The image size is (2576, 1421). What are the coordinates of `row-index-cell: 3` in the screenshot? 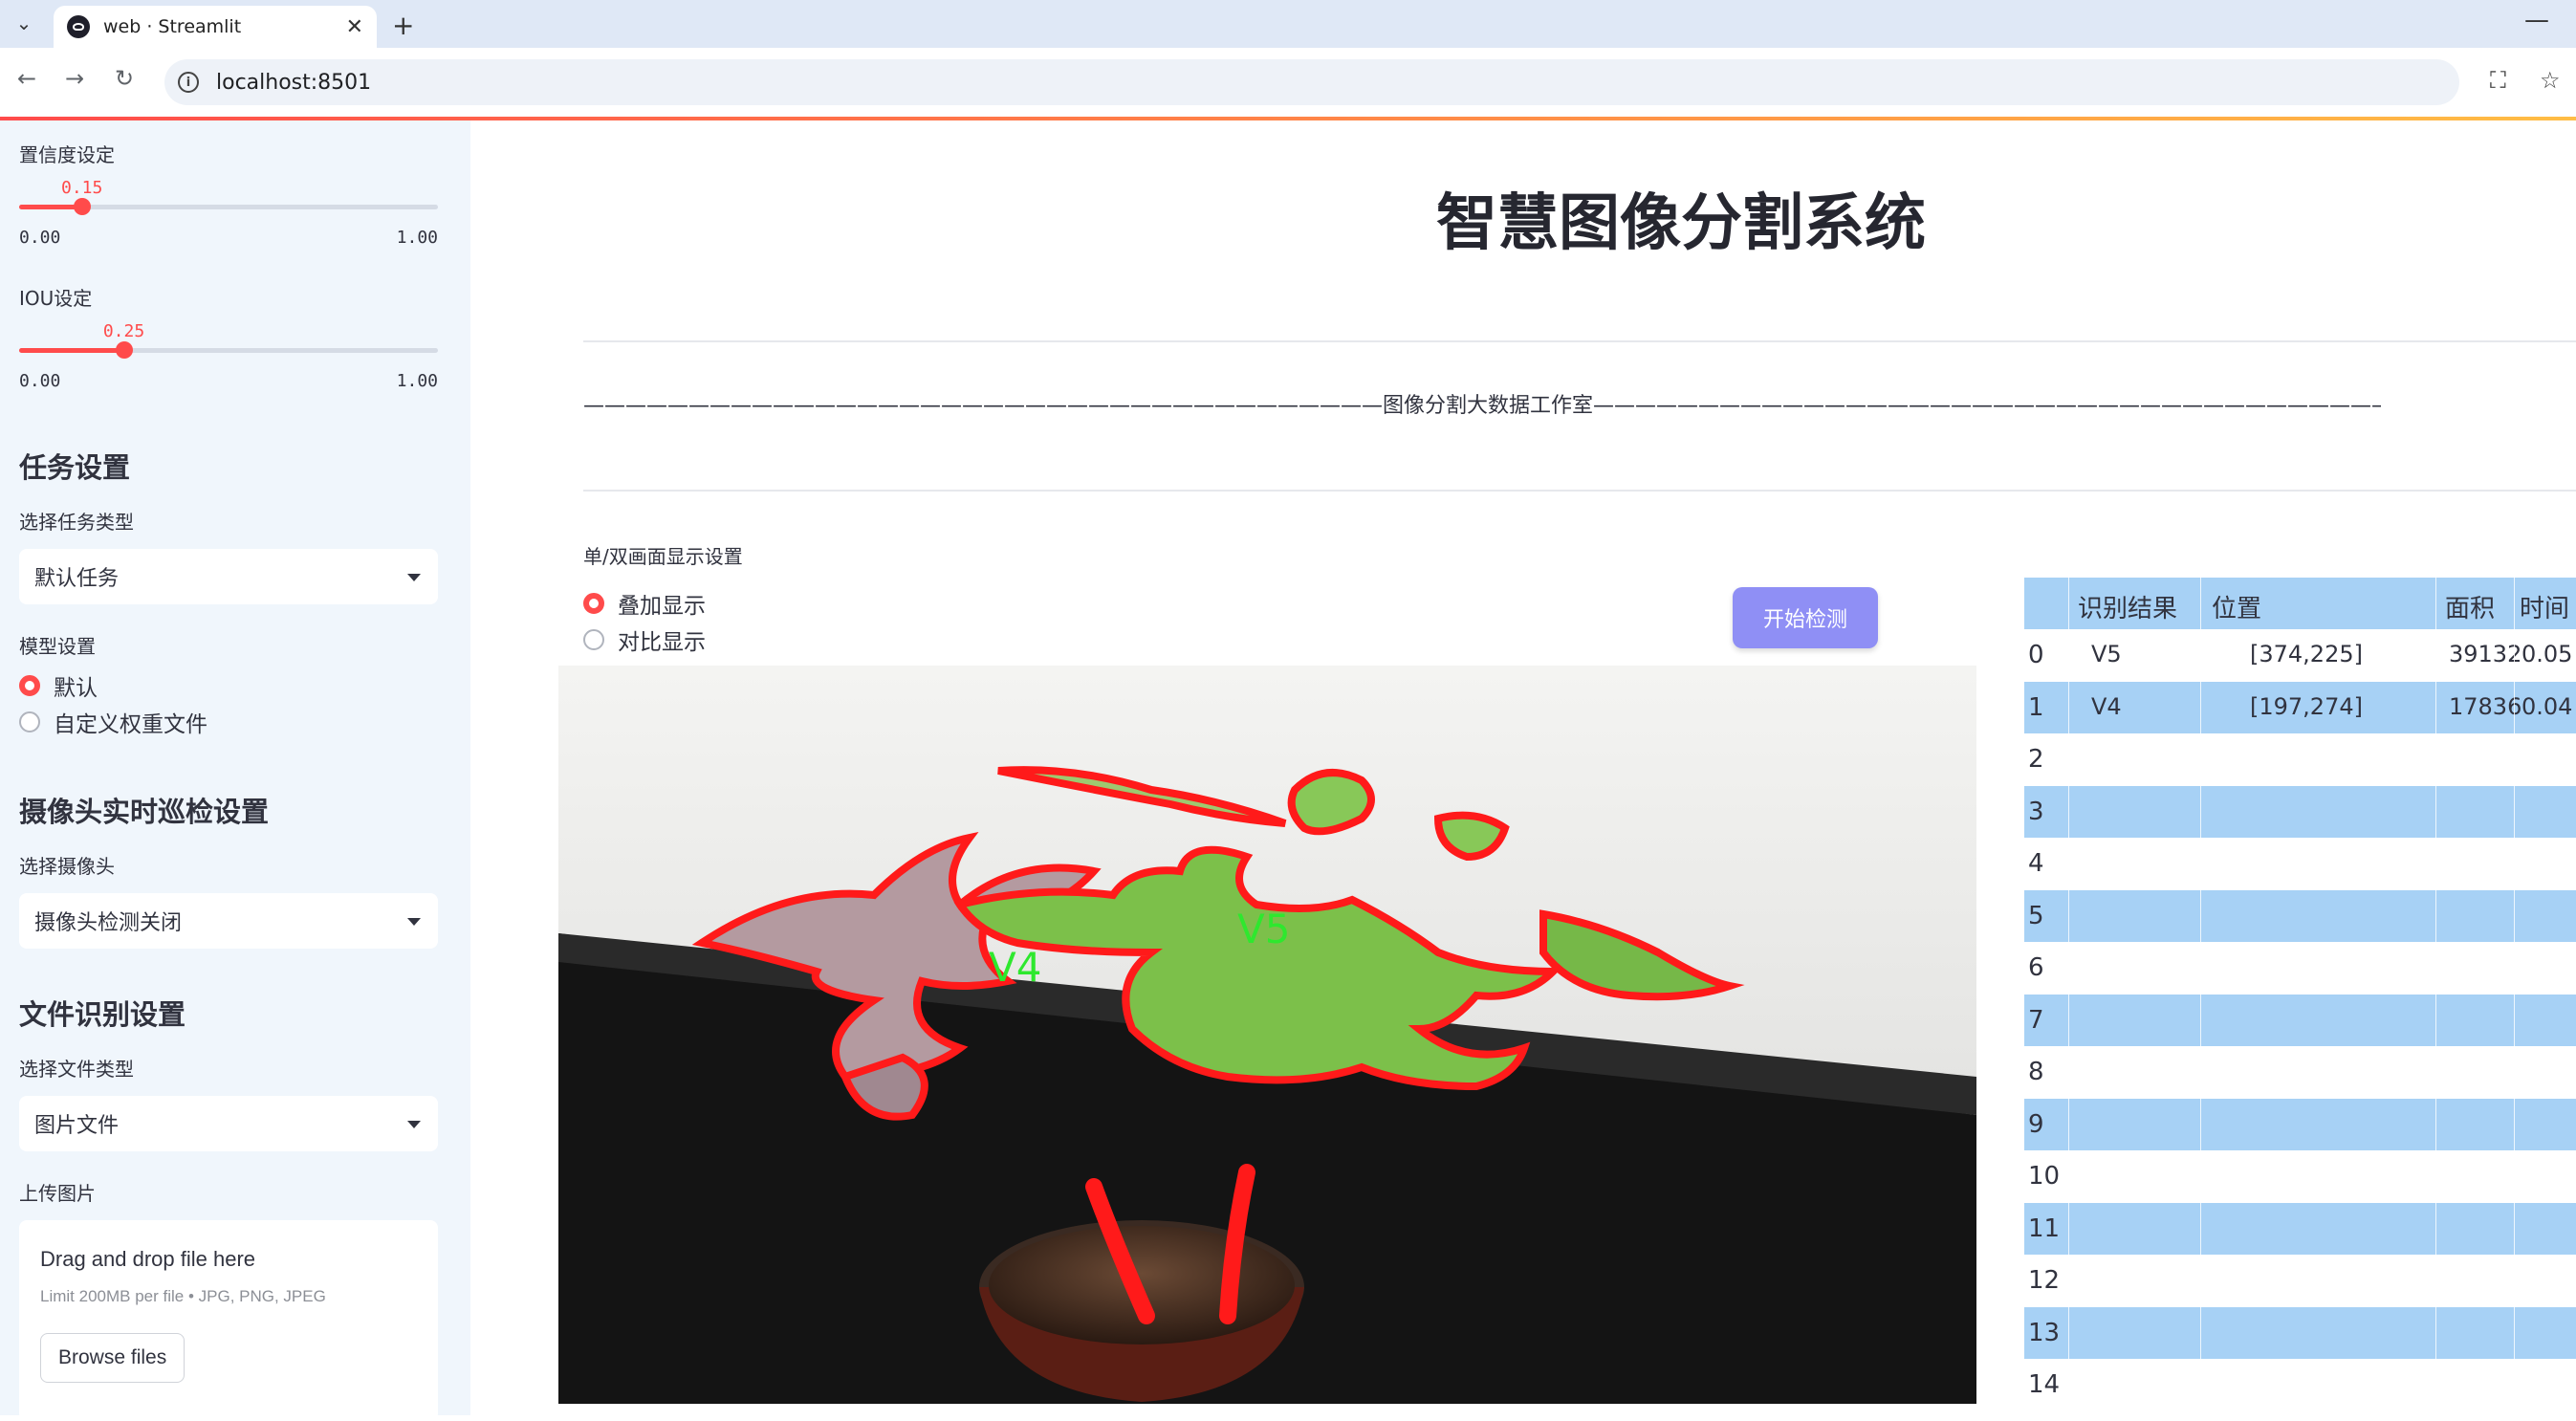 It's located at (2036, 811).